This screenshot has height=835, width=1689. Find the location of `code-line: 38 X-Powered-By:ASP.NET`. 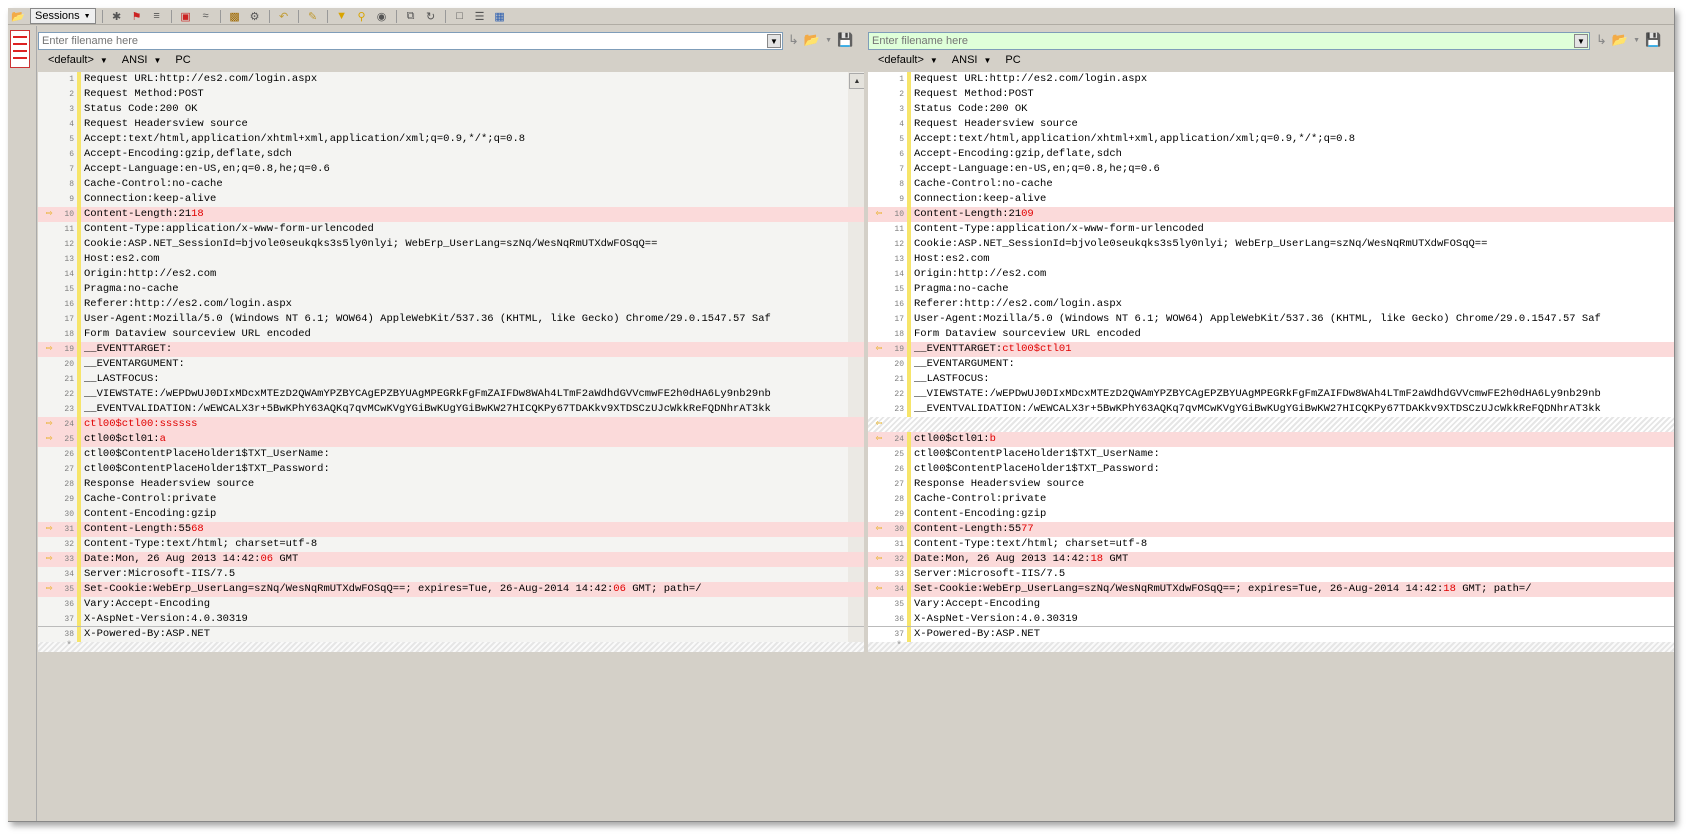

code-line: 38 X-Powered-By:ASP.NET is located at coordinates (451, 634).